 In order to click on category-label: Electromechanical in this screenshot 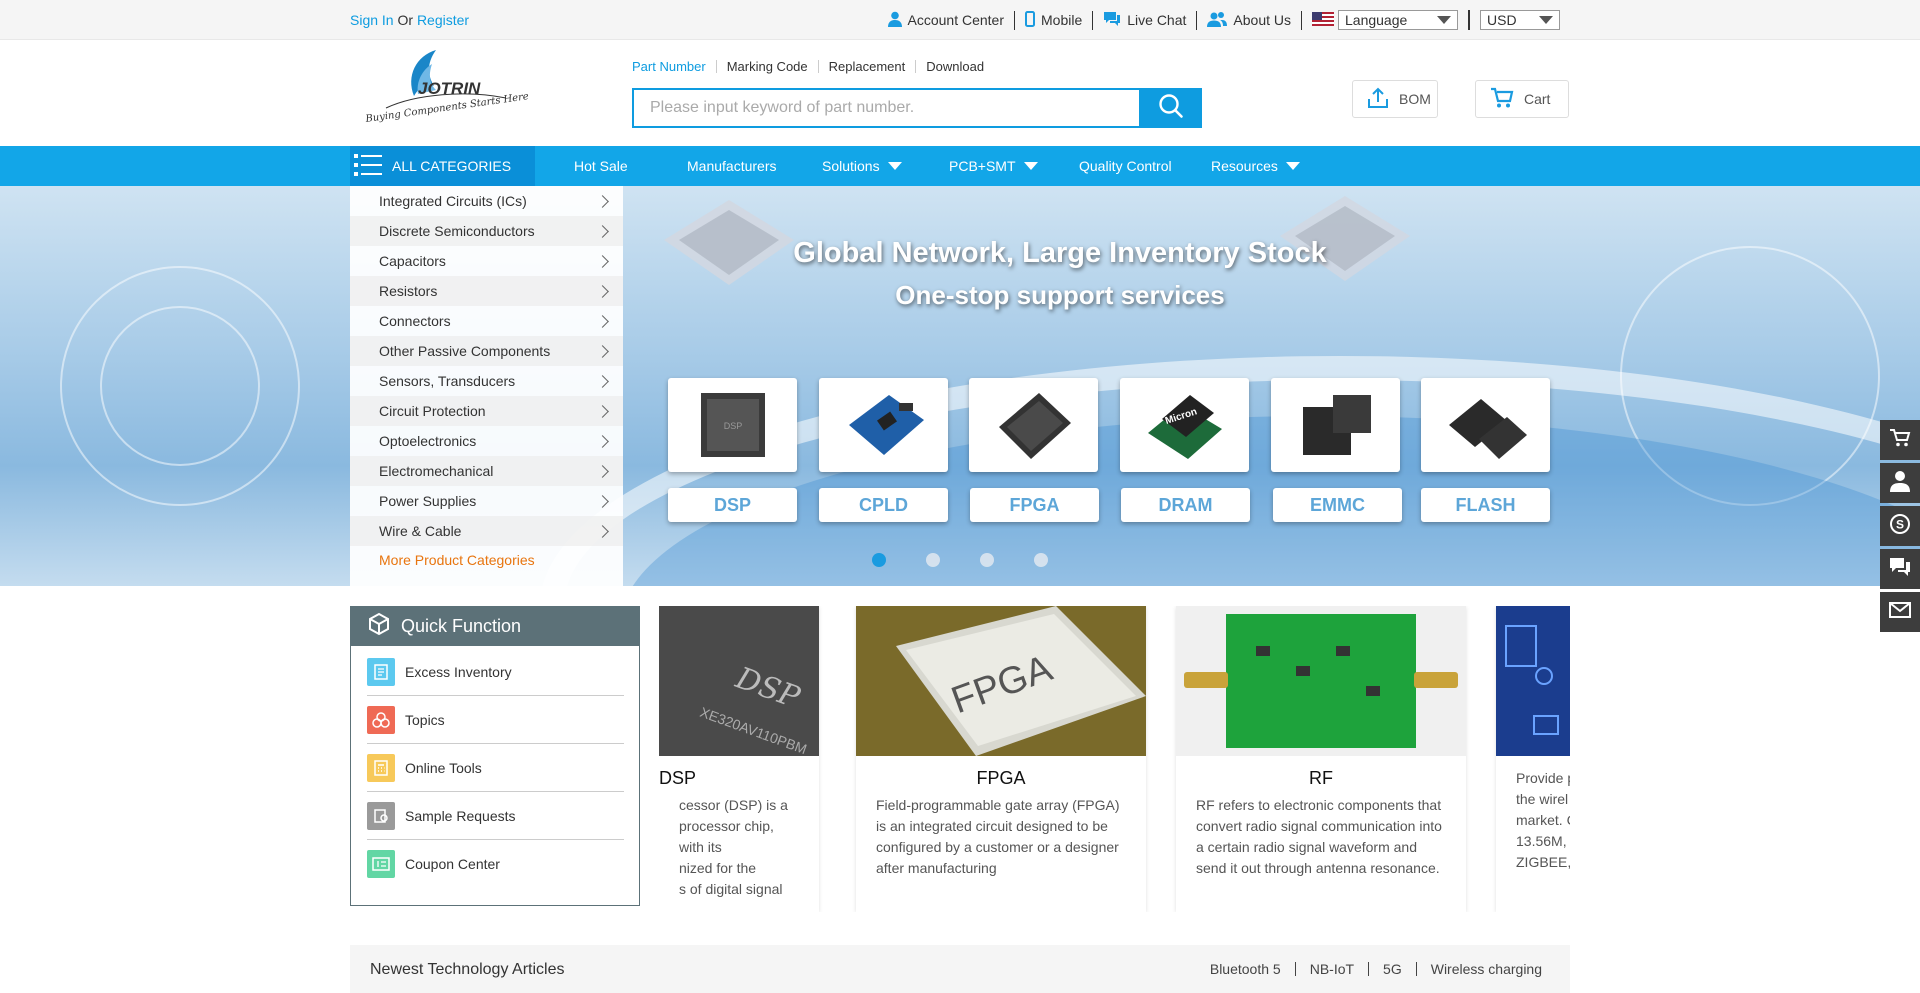, I will do `click(436, 471)`.